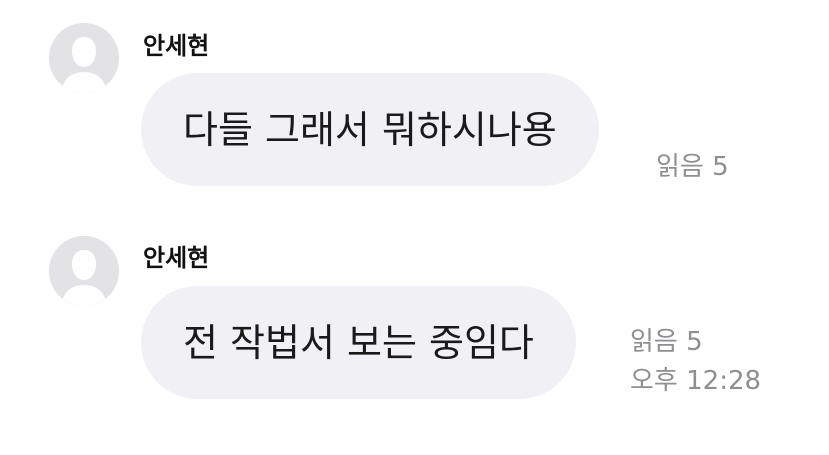 Image resolution: width=829 pixels, height=455 pixels. I want to click on message-time: 오후 12:28, so click(696, 381).